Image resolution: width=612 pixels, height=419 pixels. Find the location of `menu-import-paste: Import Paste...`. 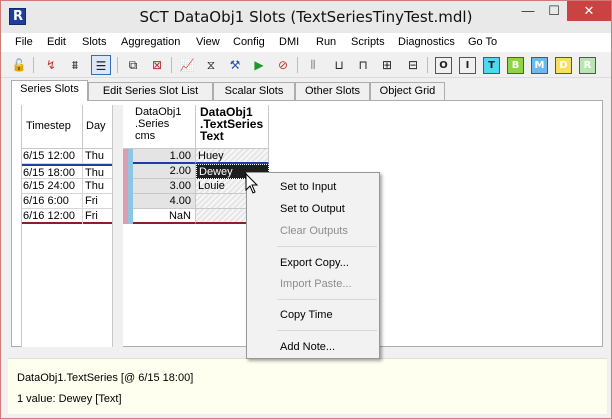

menu-import-paste: Import Paste... is located at coordinates (316, 284).